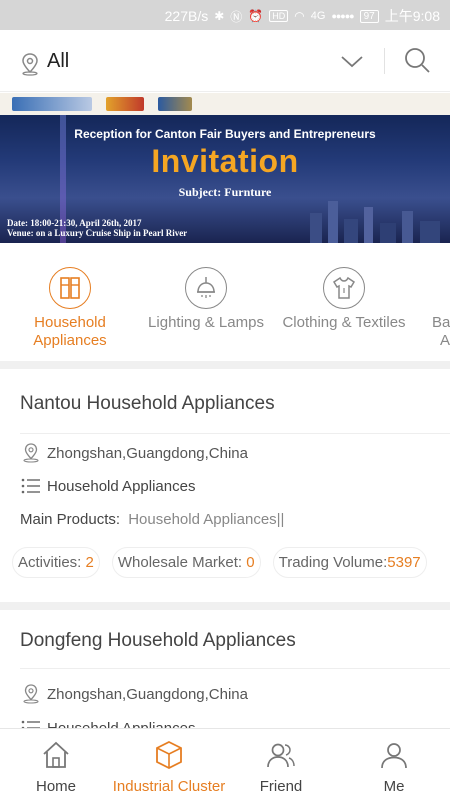 The height and width of the screenshot is (800, 450). What do you see at coordinates (169, 786) in the screenshot?
I see `nav-label: Industrial Cluster` at bounding box center [169, 786].